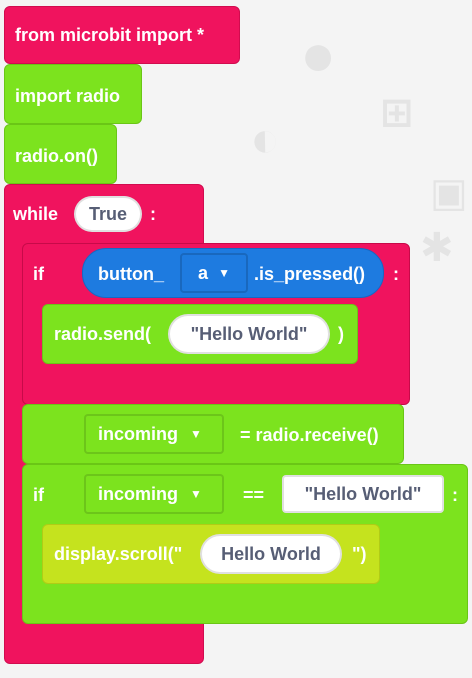 The height and width of the screenshot is (678, 472). Describe the element at coordinates (397, 113) in the screenshot. I see `background-decoration: ⊞` at that location.